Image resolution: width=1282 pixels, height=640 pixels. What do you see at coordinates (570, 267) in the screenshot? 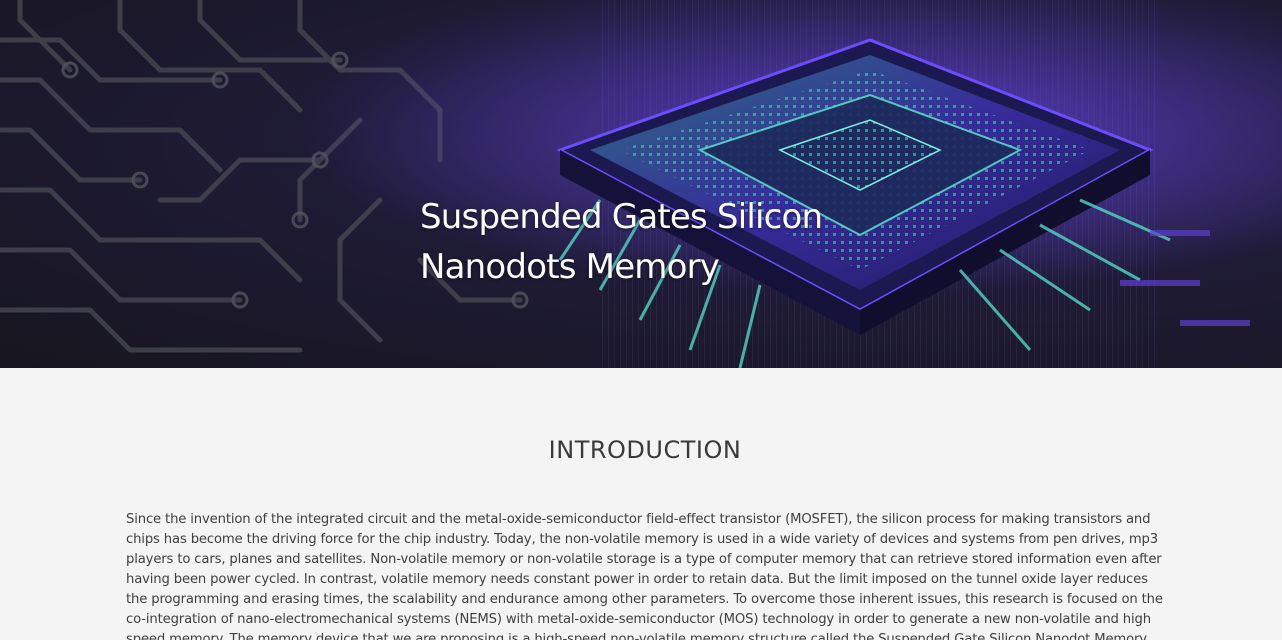
I see `page-title-line-2: Nanodots Memory` at bounding box center [570, 267].